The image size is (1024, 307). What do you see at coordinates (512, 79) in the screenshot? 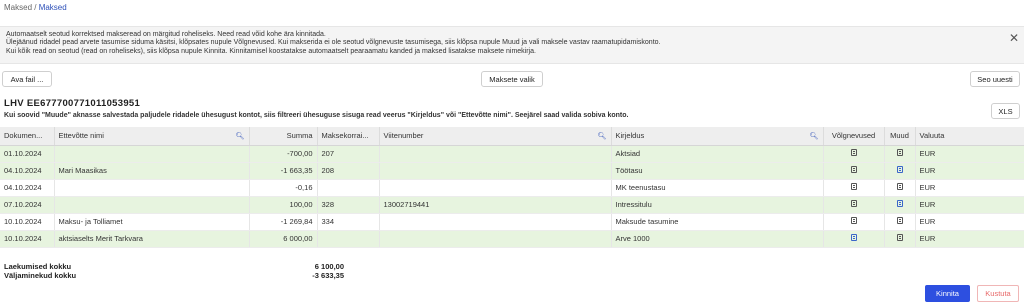
I see `select-payments-button: Maksete valik` at bounding box center [512, 79].